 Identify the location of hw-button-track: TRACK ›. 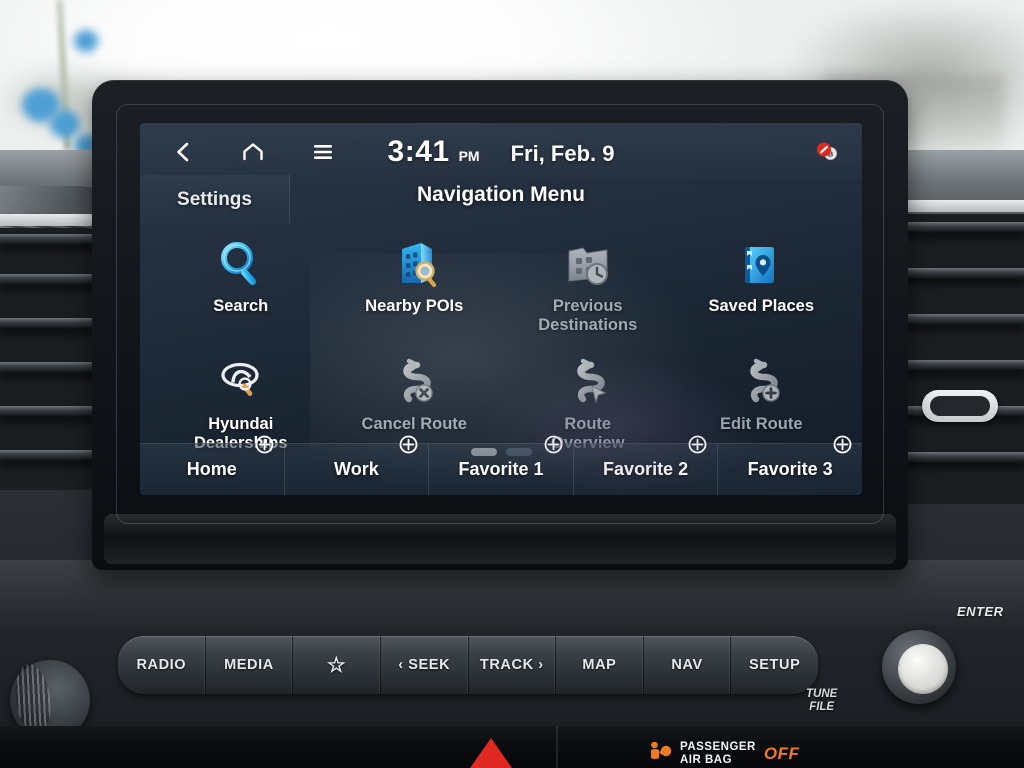
(513, 665).